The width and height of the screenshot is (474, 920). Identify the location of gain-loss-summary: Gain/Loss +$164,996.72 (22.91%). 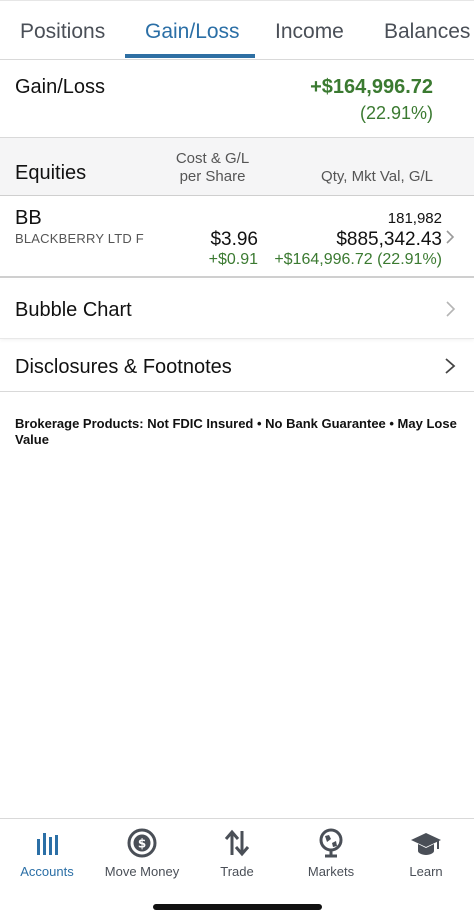
(237, 99).